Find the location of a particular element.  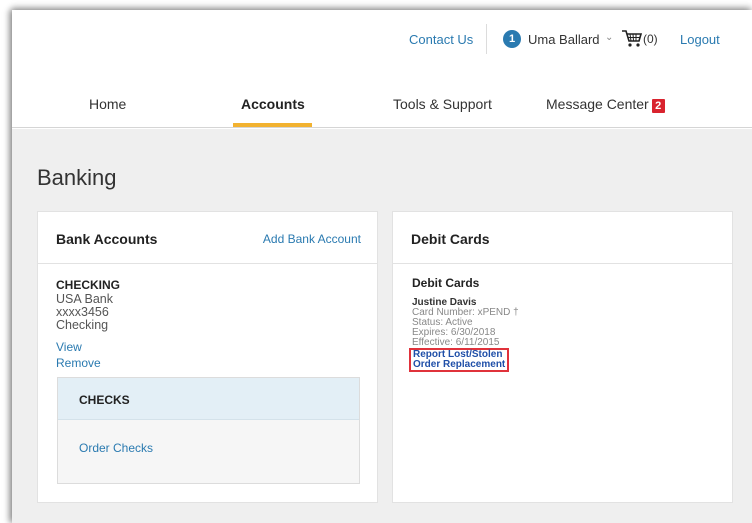

user-icon: 1 is located at coordinates (512, 39).